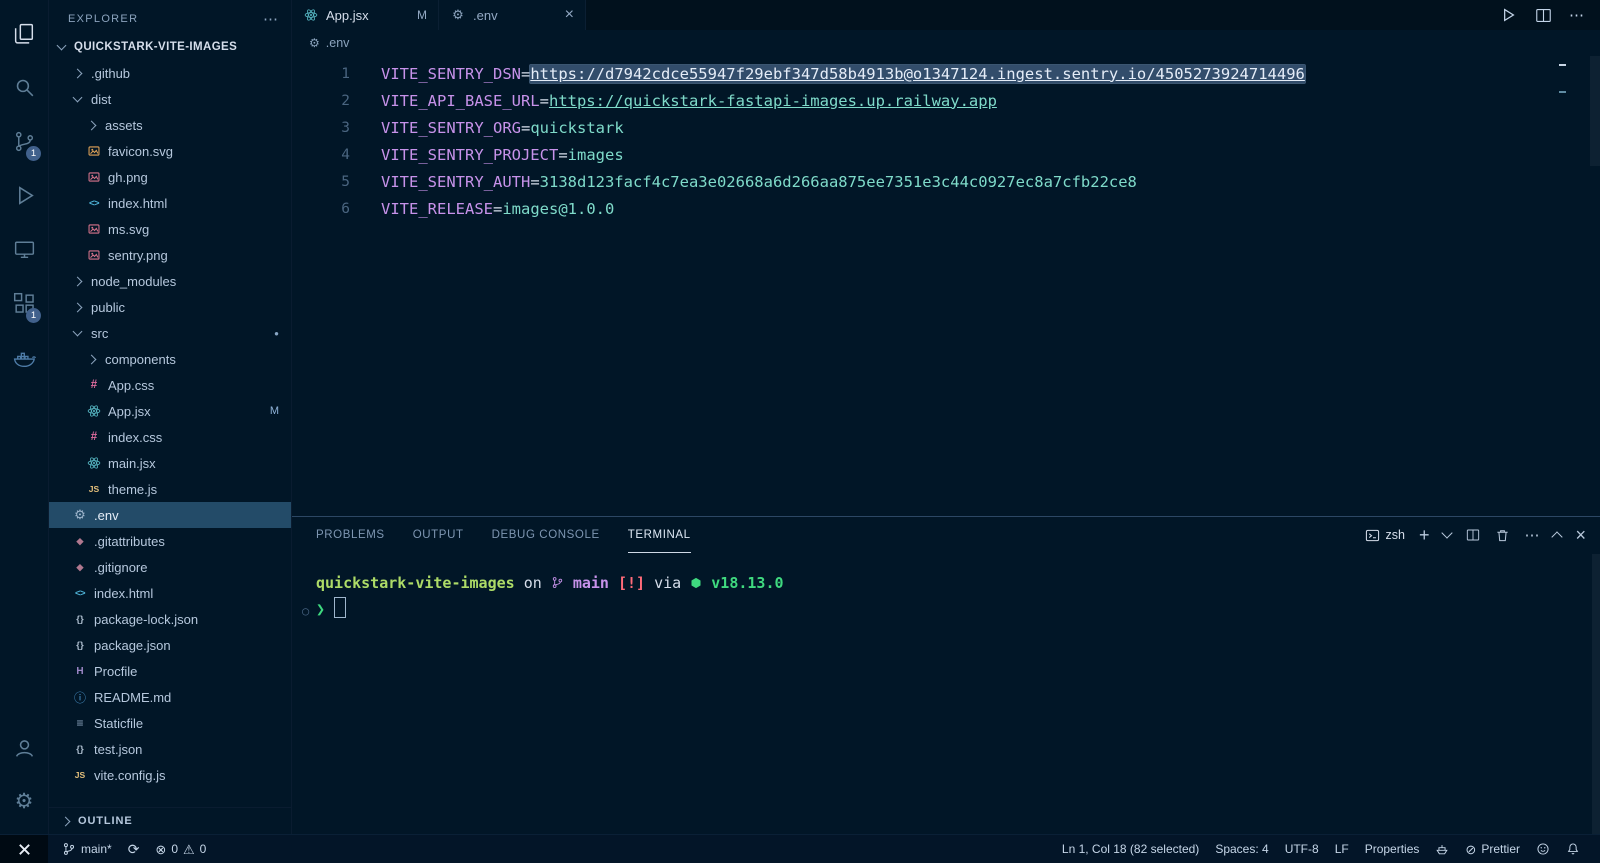  What do you see at coordinates (170, 99) in the screenshot?
I see `tree-item: dist` at bounding box center [170, 99].